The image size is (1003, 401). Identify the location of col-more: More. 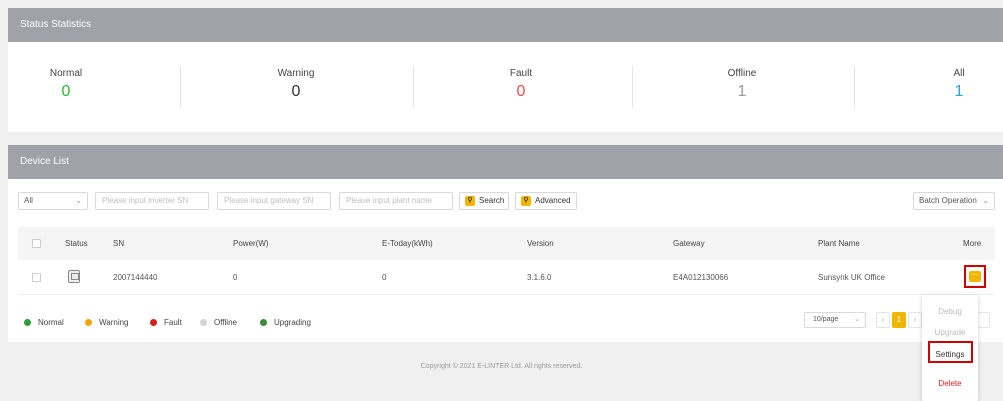
(972, 243).